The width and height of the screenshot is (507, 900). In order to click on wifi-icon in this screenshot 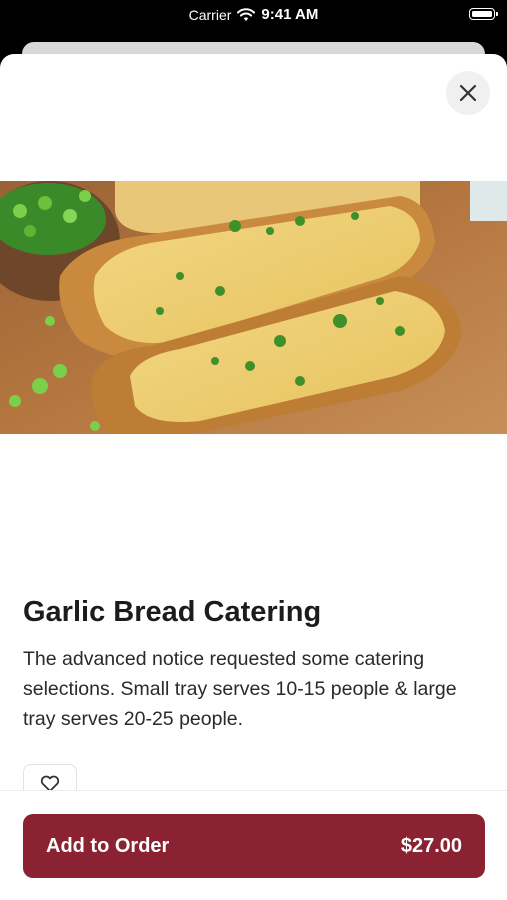, I will do `click(246, 14)`.